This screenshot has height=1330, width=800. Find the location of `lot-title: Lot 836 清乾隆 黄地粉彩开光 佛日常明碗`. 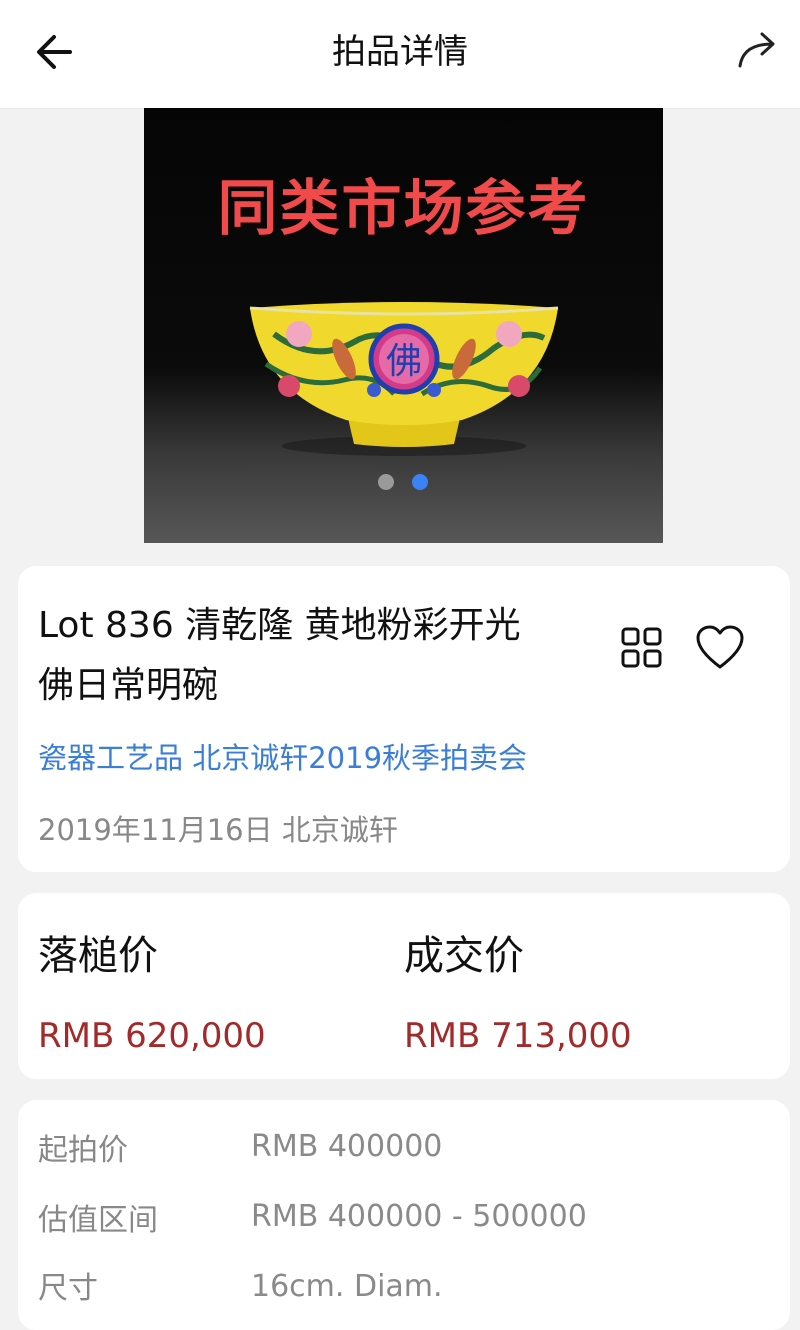

lot-title: Lot 836 清乾隆 黄地粉彩开光 佛日常明碗 is located at coordinates (318, 656).